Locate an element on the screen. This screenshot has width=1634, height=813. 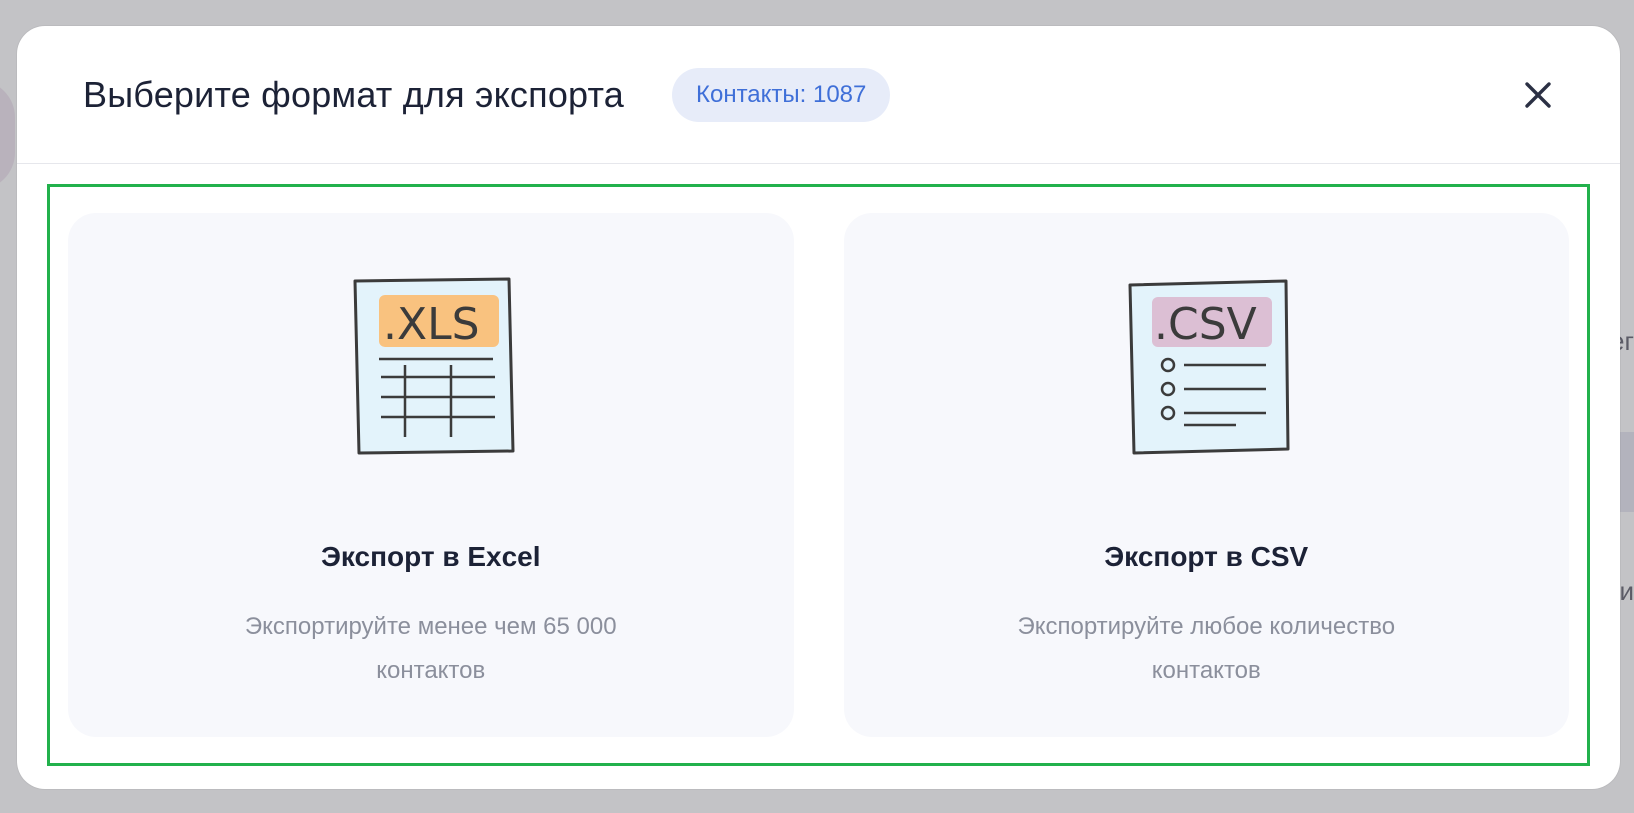
background-shape is located at coordinates (7, 135).